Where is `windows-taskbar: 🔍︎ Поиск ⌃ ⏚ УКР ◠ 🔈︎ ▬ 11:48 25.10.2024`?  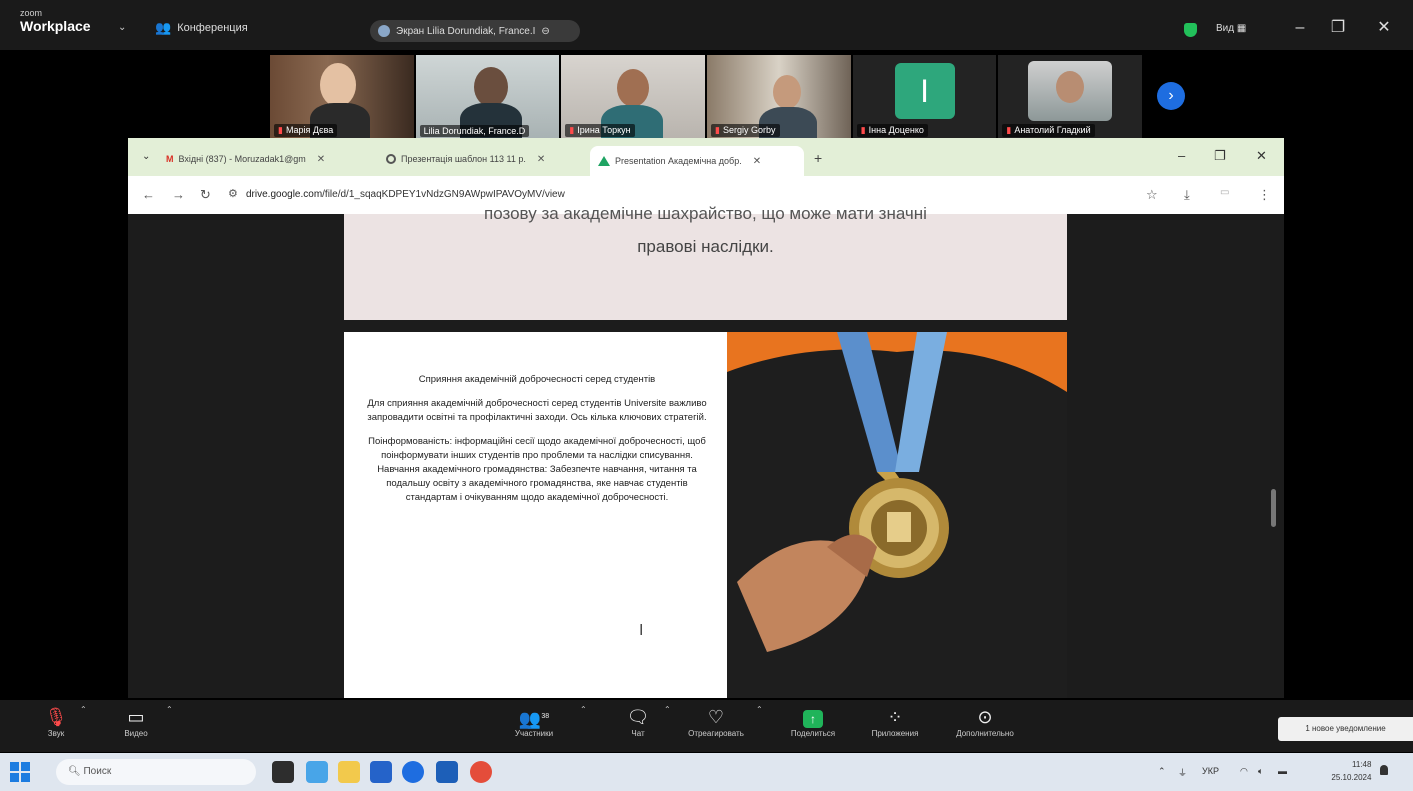
windows-taskbar: 🔍︎ Поиск ⌃ ⏚ УКР ◠ 🔈︎ ▬ 11:48 25.10.2024 is located at coordinates (706, 772).